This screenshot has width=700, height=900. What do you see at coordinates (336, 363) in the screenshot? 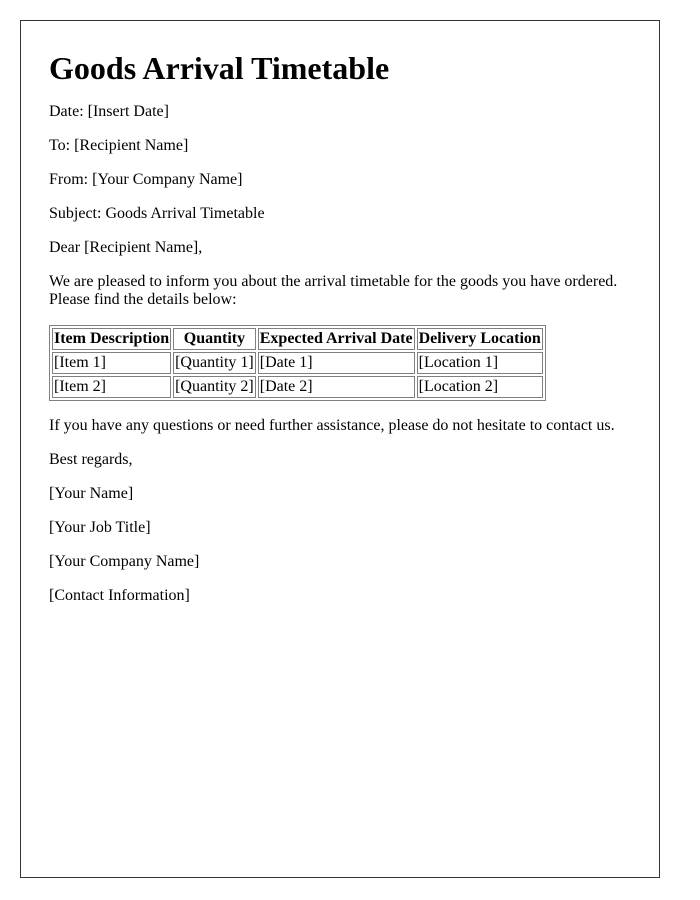
I see `cell-date: [Date 1]` at bounding box center [336, 363].